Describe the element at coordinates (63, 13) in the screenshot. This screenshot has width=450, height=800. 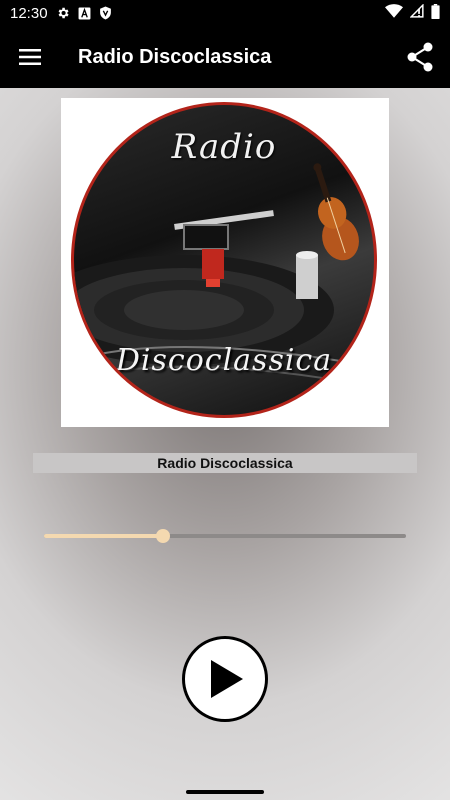
I see `gear-icon` at that location.